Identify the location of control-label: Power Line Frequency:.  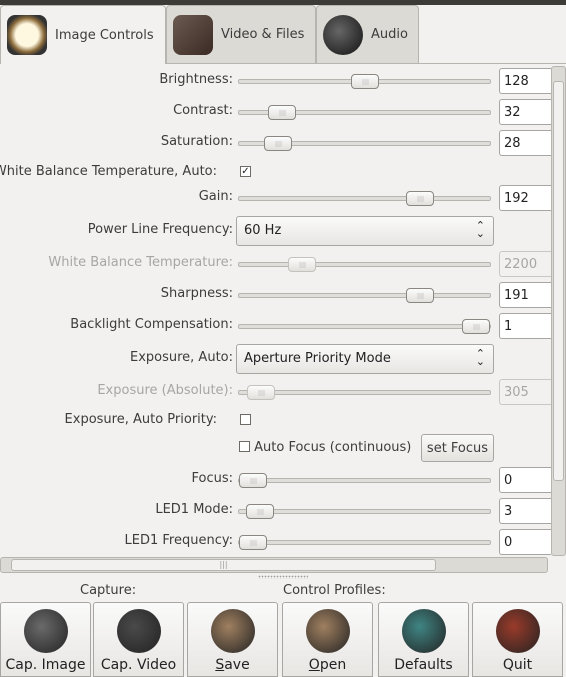
(160, 229).